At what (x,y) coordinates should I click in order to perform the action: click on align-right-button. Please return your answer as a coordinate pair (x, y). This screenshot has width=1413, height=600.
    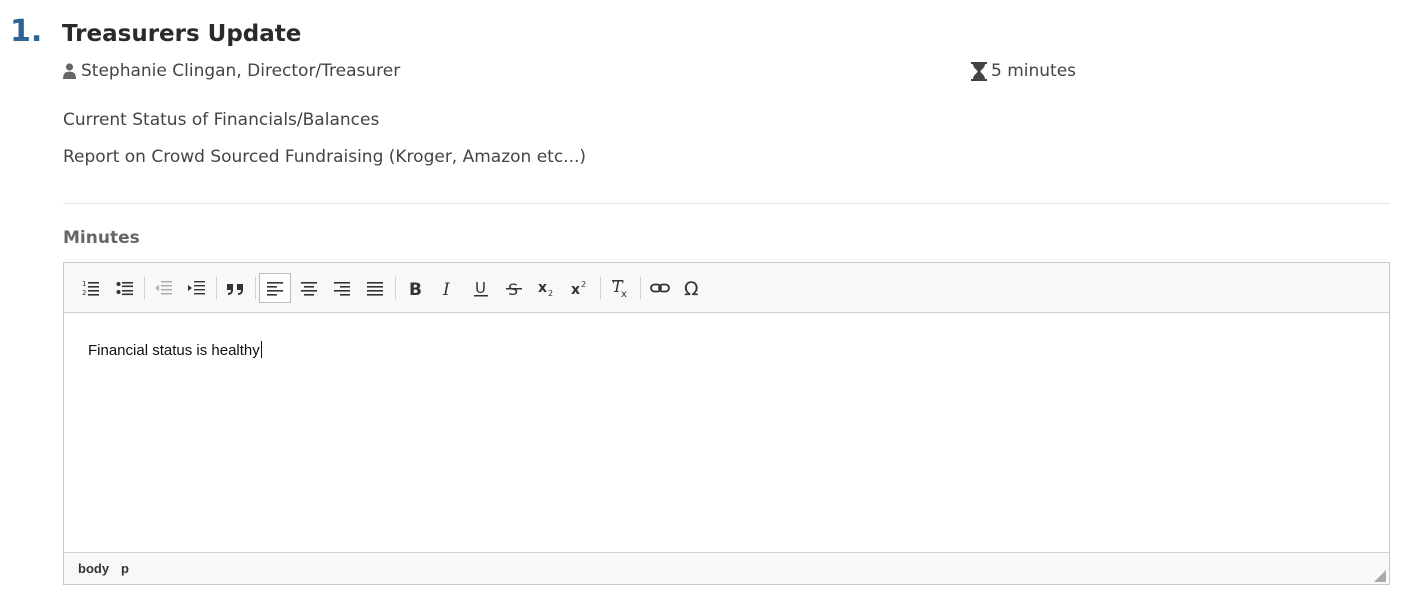
    Looking at the image, I should click on (342, 288).